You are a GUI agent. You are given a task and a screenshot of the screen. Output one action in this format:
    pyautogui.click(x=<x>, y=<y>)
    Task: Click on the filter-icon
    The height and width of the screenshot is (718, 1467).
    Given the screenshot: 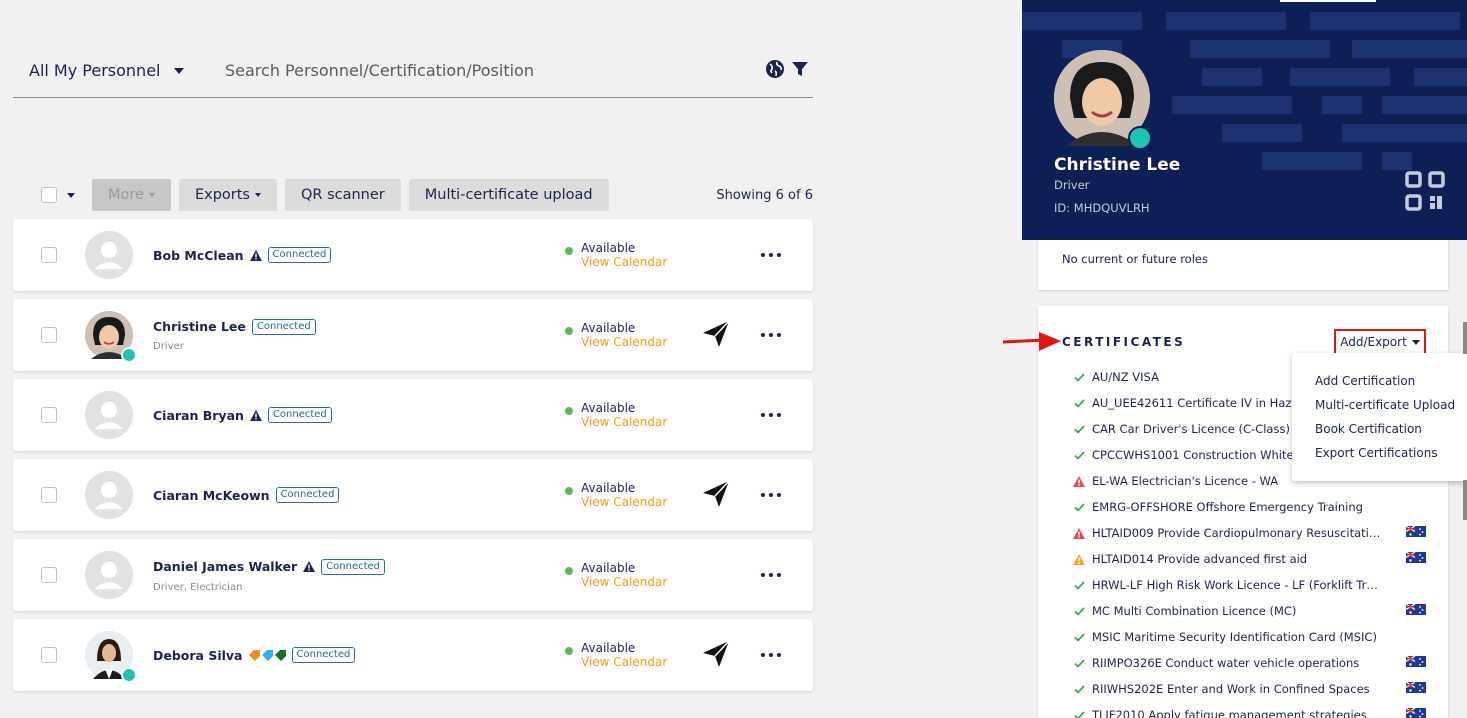 What is the action you would take?
    pyautogui.click(x=800, y=71)
    